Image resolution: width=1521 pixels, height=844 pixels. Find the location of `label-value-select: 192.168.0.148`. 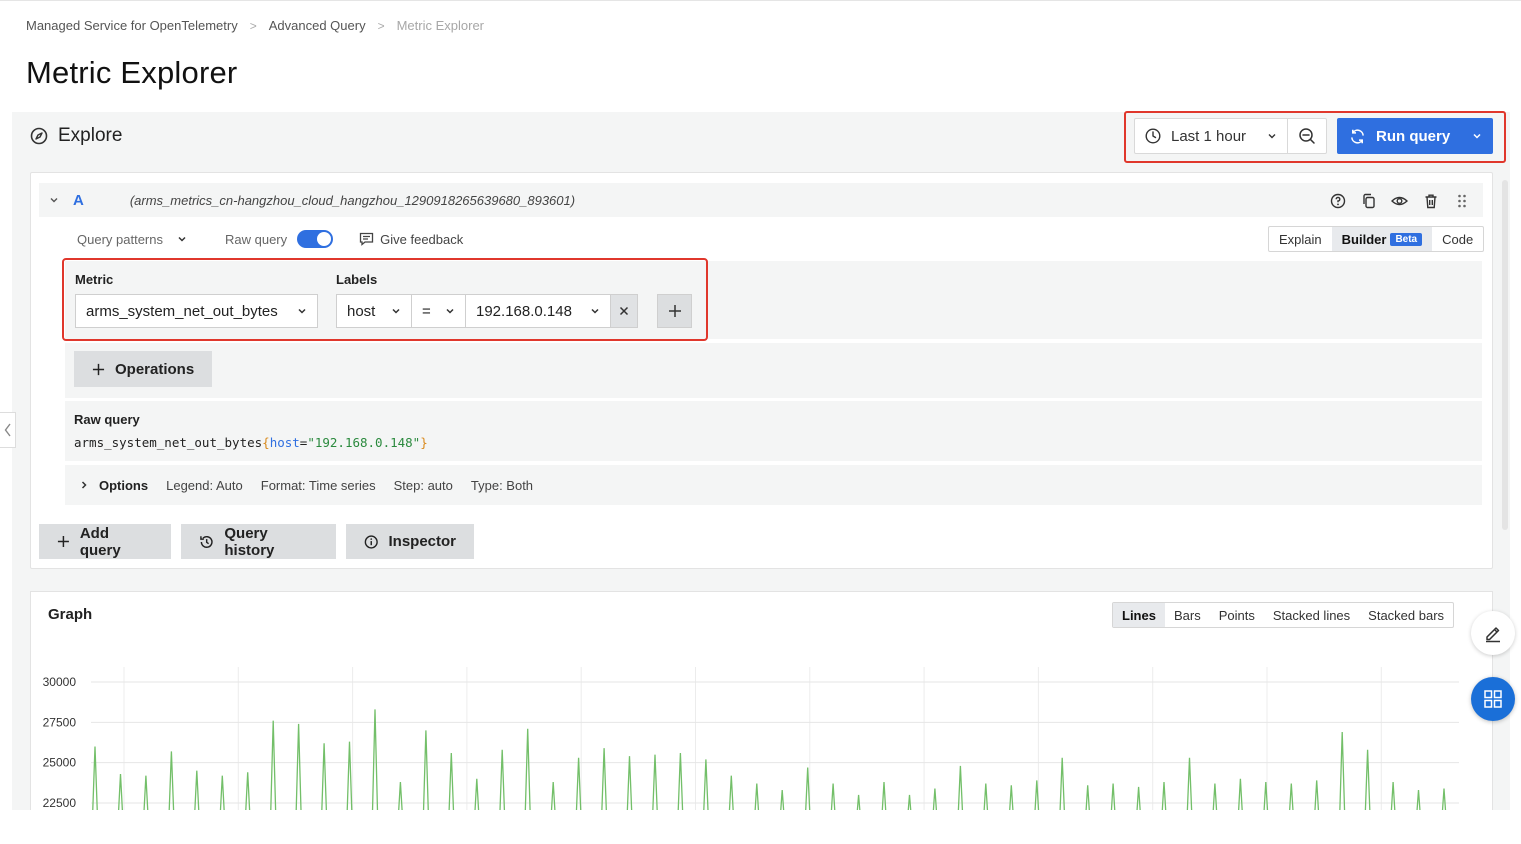

label-value-select: 192.168.0.148 is located at coordinates (538, 311).